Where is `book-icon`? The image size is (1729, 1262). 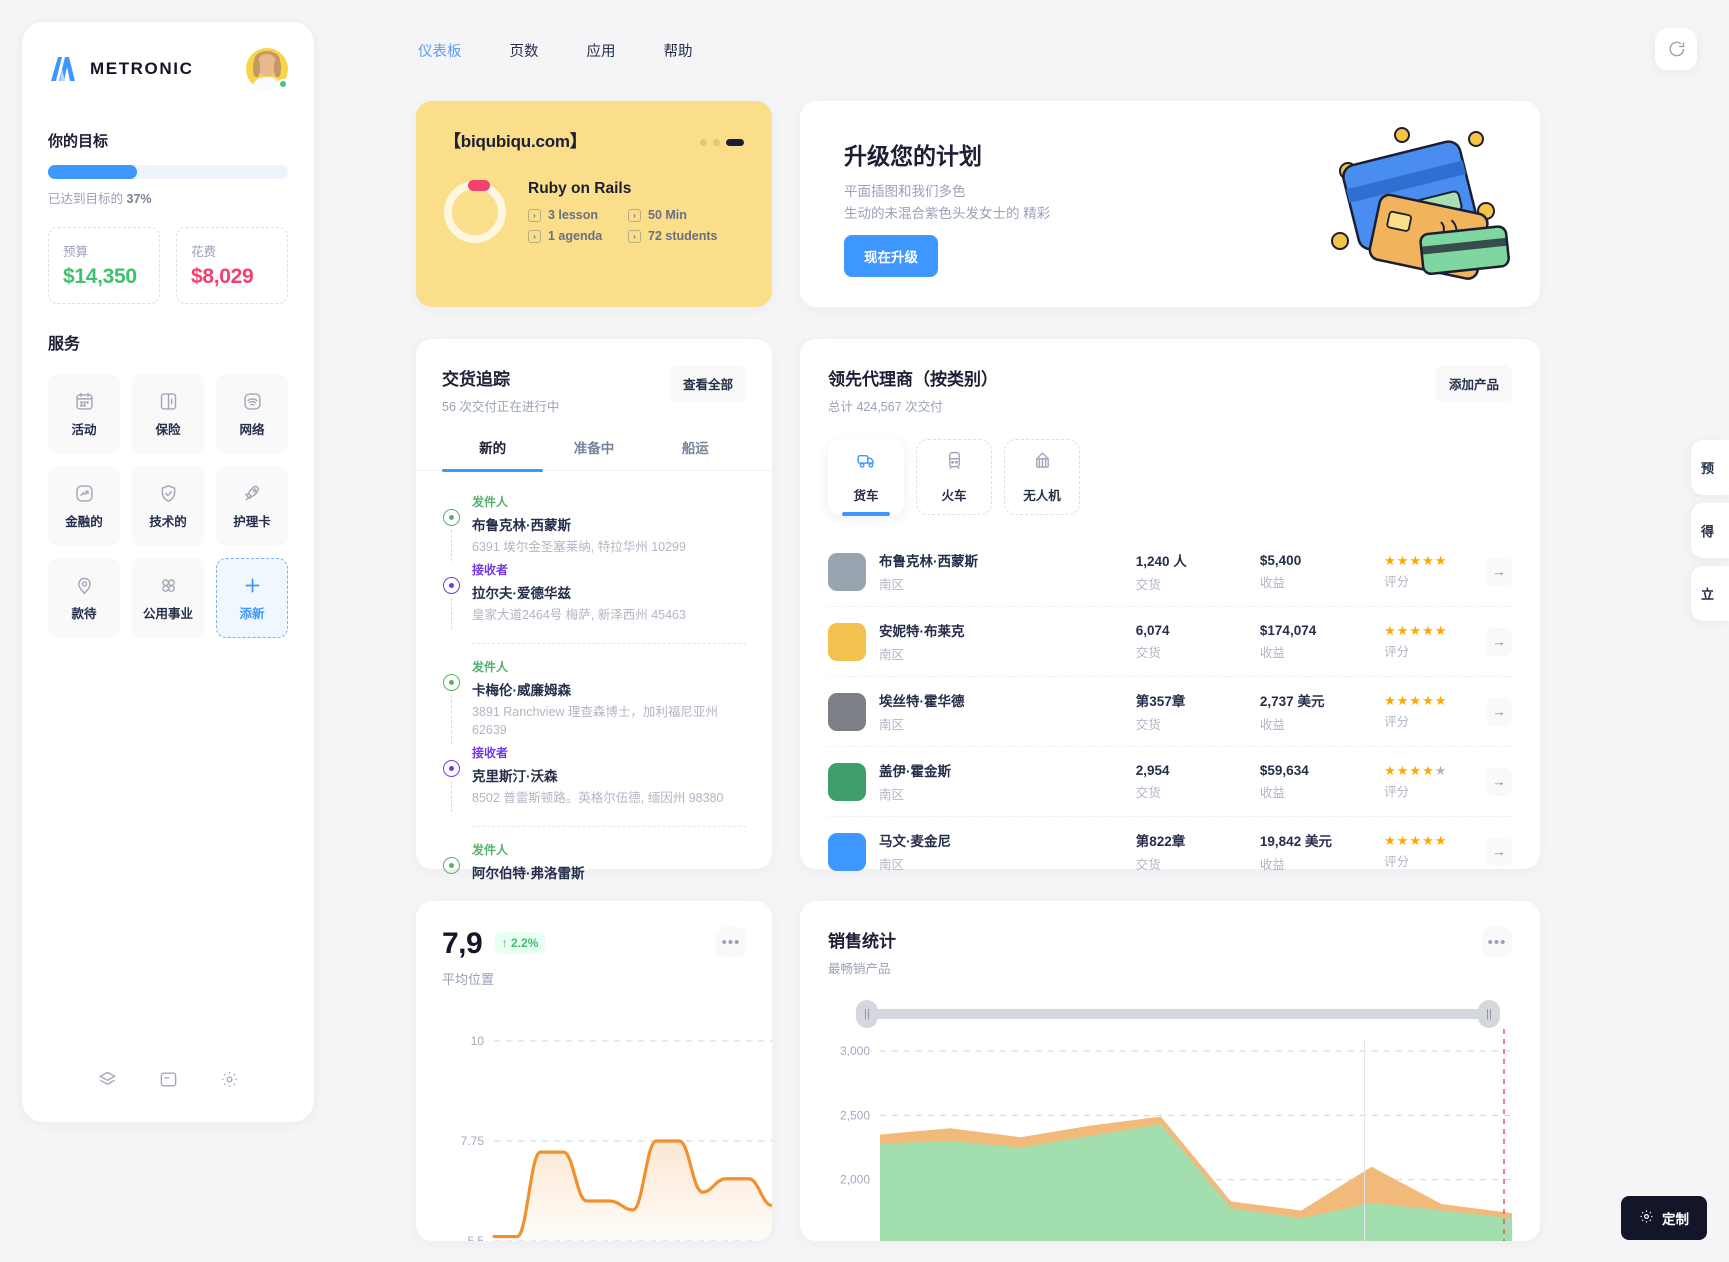 book-icon is located at coordinates (168, 401).